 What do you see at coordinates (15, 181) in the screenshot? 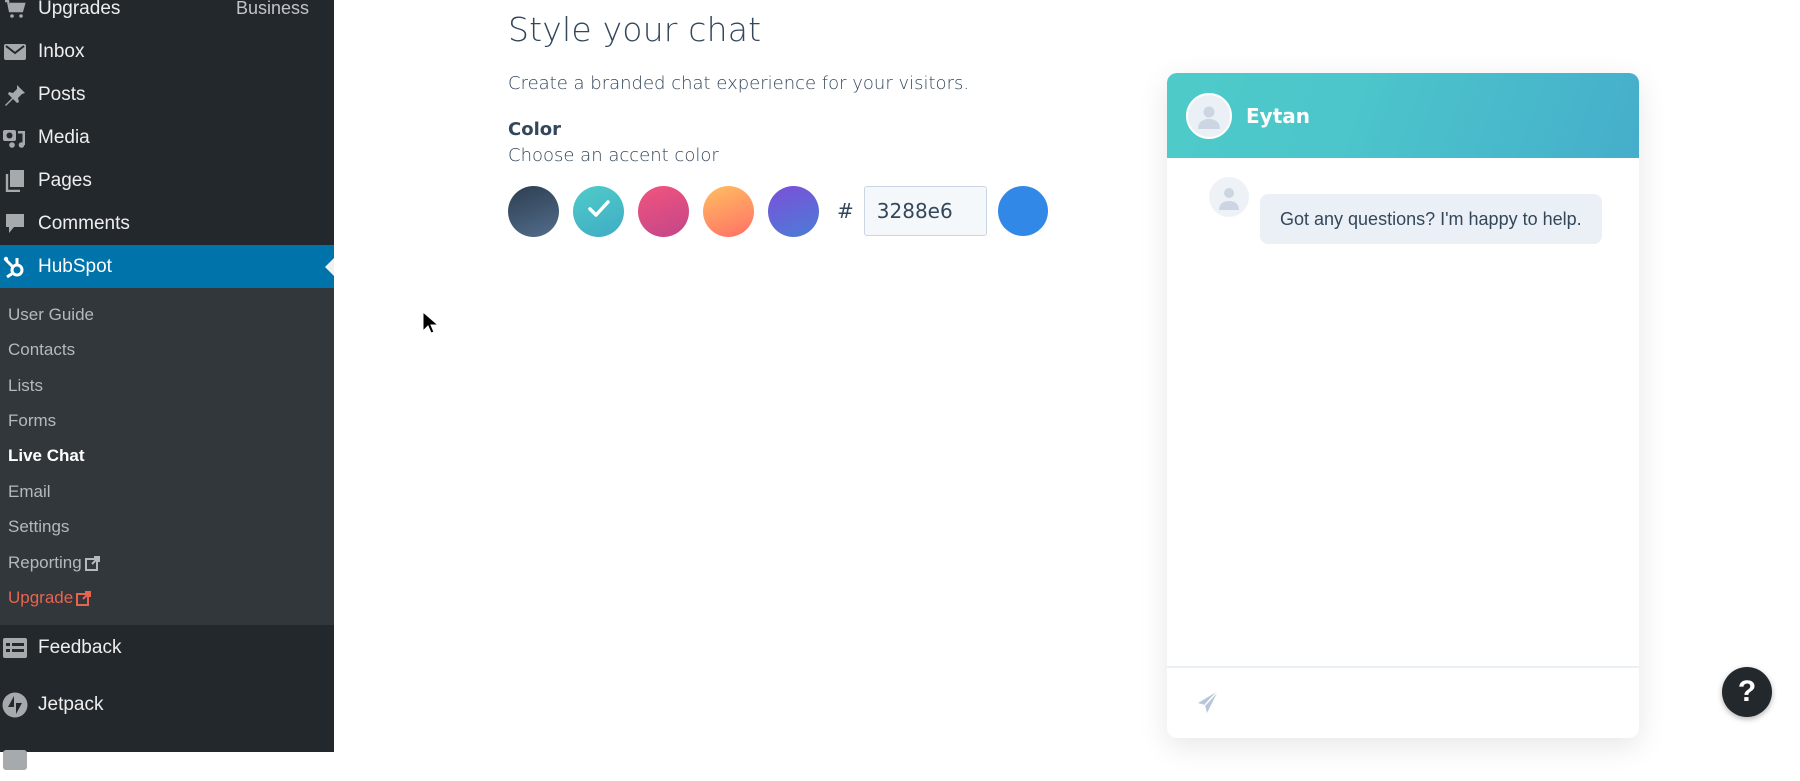
I see `pages-icon` at bounding box center [15, 181].